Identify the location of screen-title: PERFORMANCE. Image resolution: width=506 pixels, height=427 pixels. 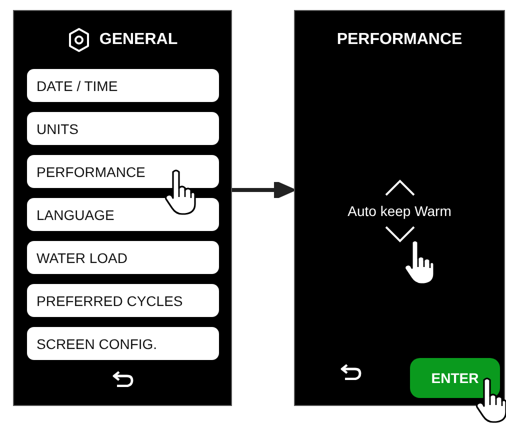
(399, 40).